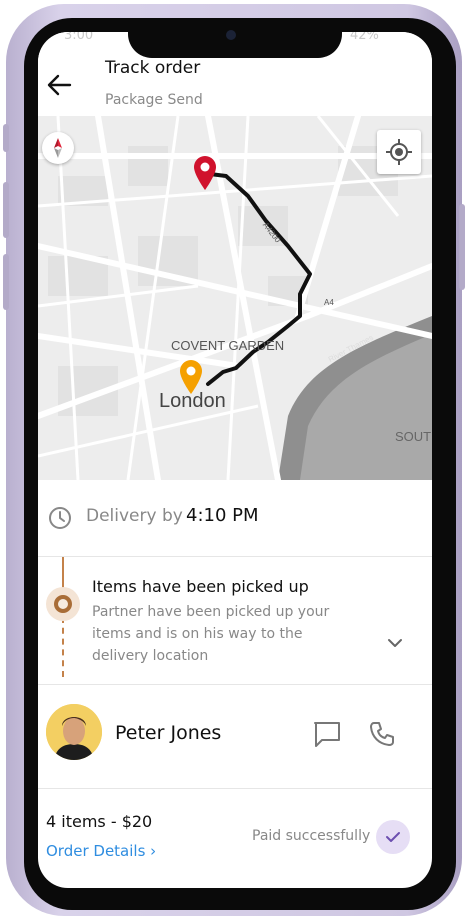  I want to click on volume-down-button, so click(6, 282).